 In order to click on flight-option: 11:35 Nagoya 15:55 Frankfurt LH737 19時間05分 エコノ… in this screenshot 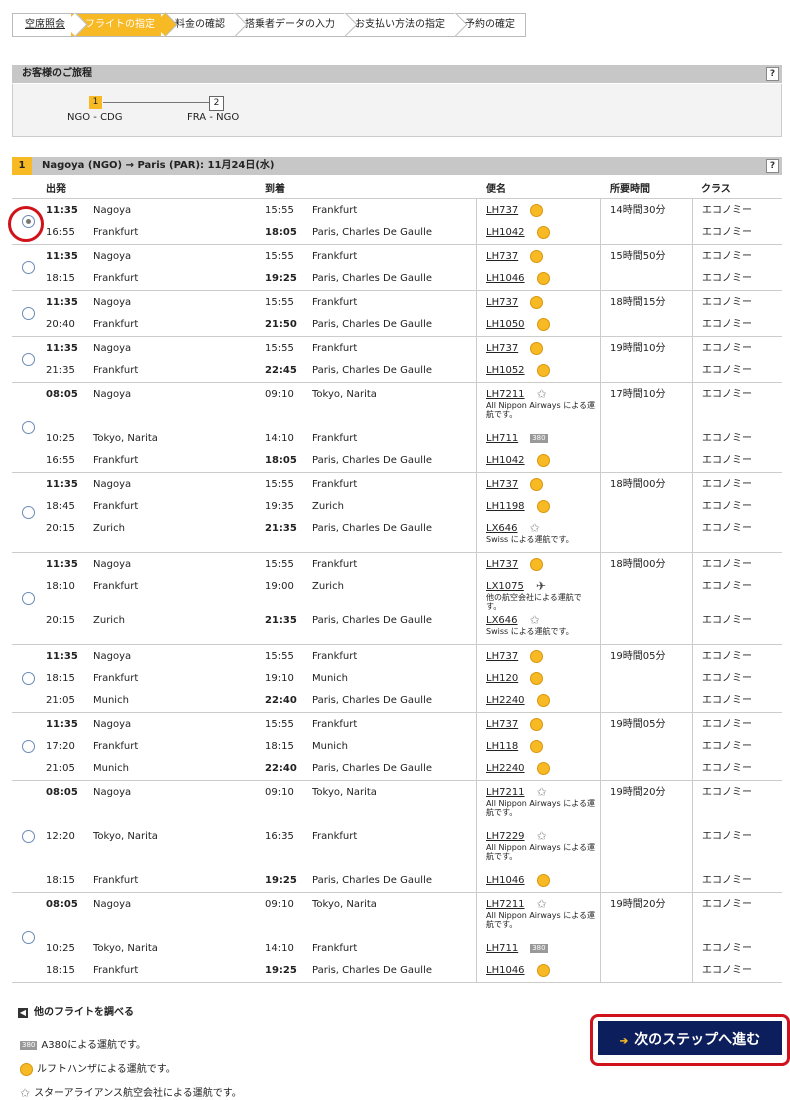, I will do `click(397, 678)`.